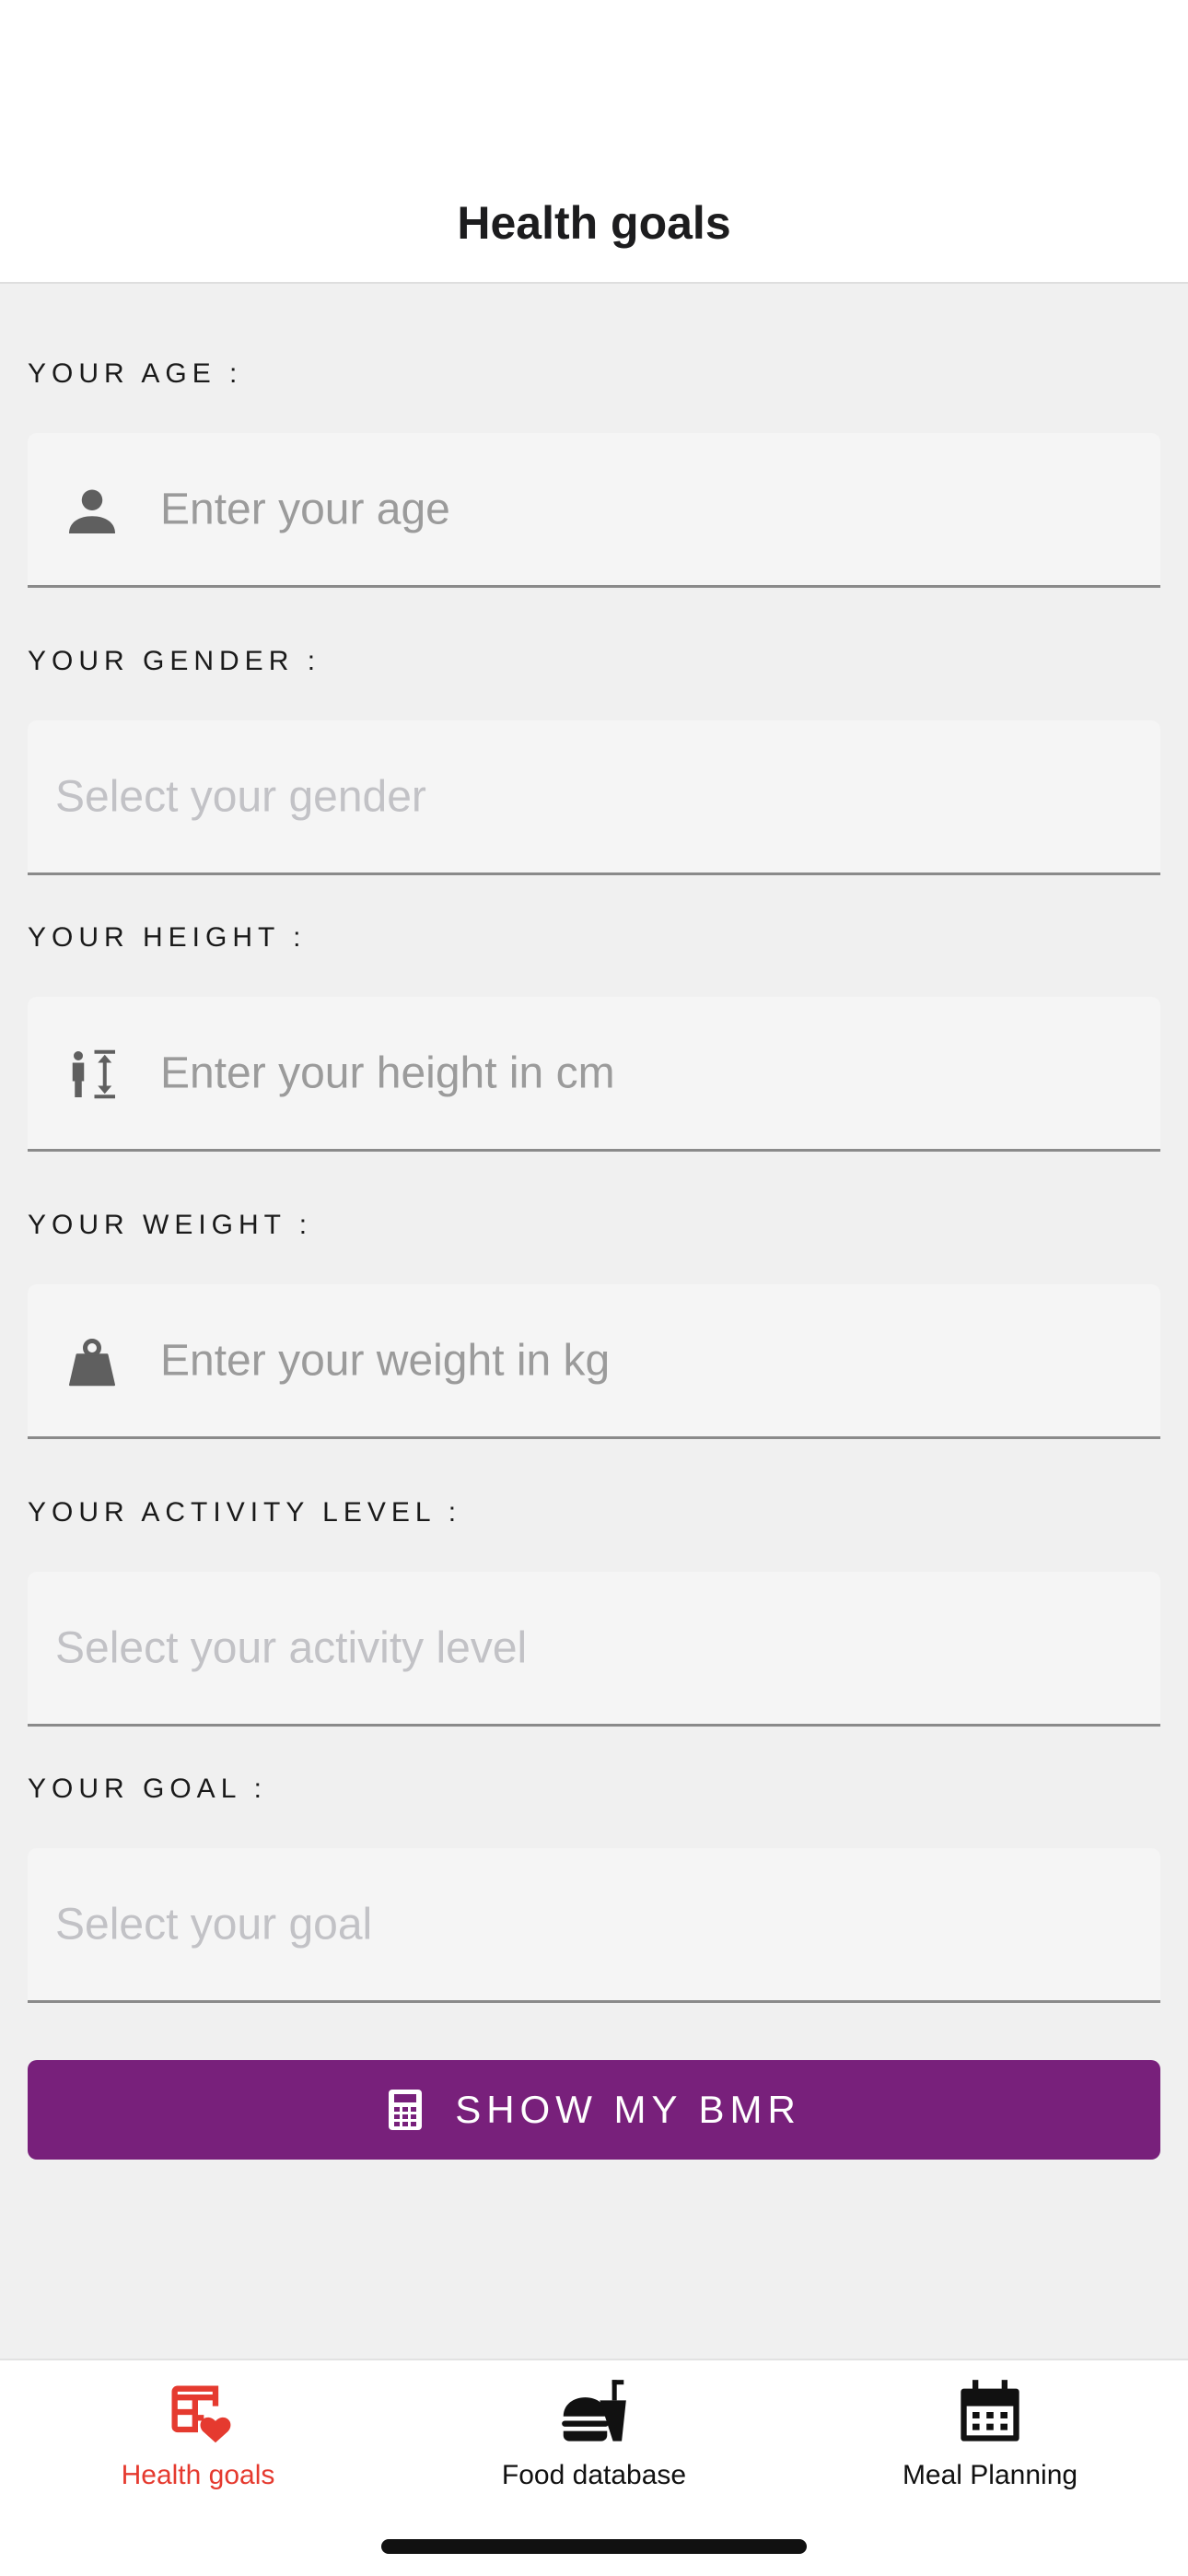 This screenshot has width=1188, height=2576. I want to click on tab-meal-planning: Meal Planning, so click(990, 2446).